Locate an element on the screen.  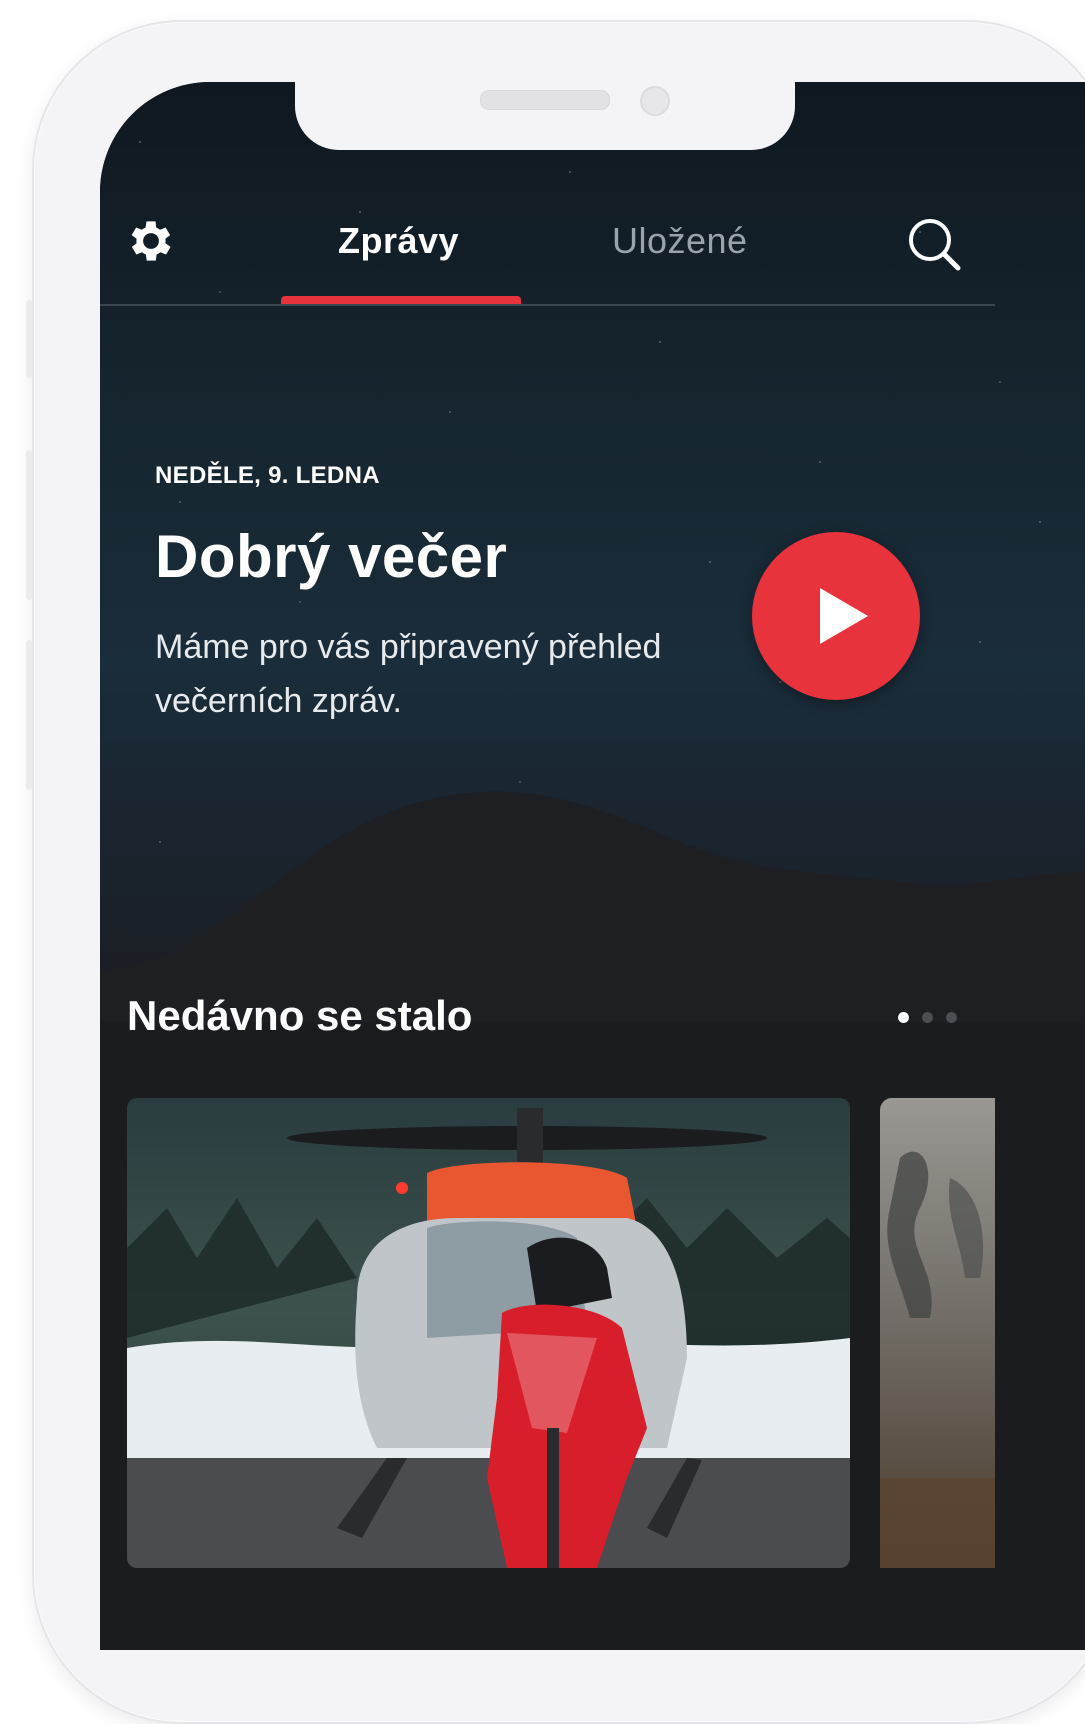
hill-silhouette is located at coordinates (592, 906).